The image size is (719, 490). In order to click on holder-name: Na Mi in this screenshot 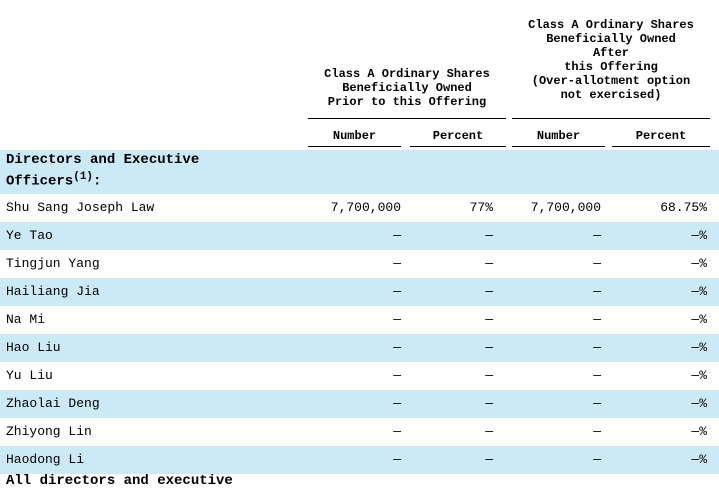, I will do `click(26, 319)`.